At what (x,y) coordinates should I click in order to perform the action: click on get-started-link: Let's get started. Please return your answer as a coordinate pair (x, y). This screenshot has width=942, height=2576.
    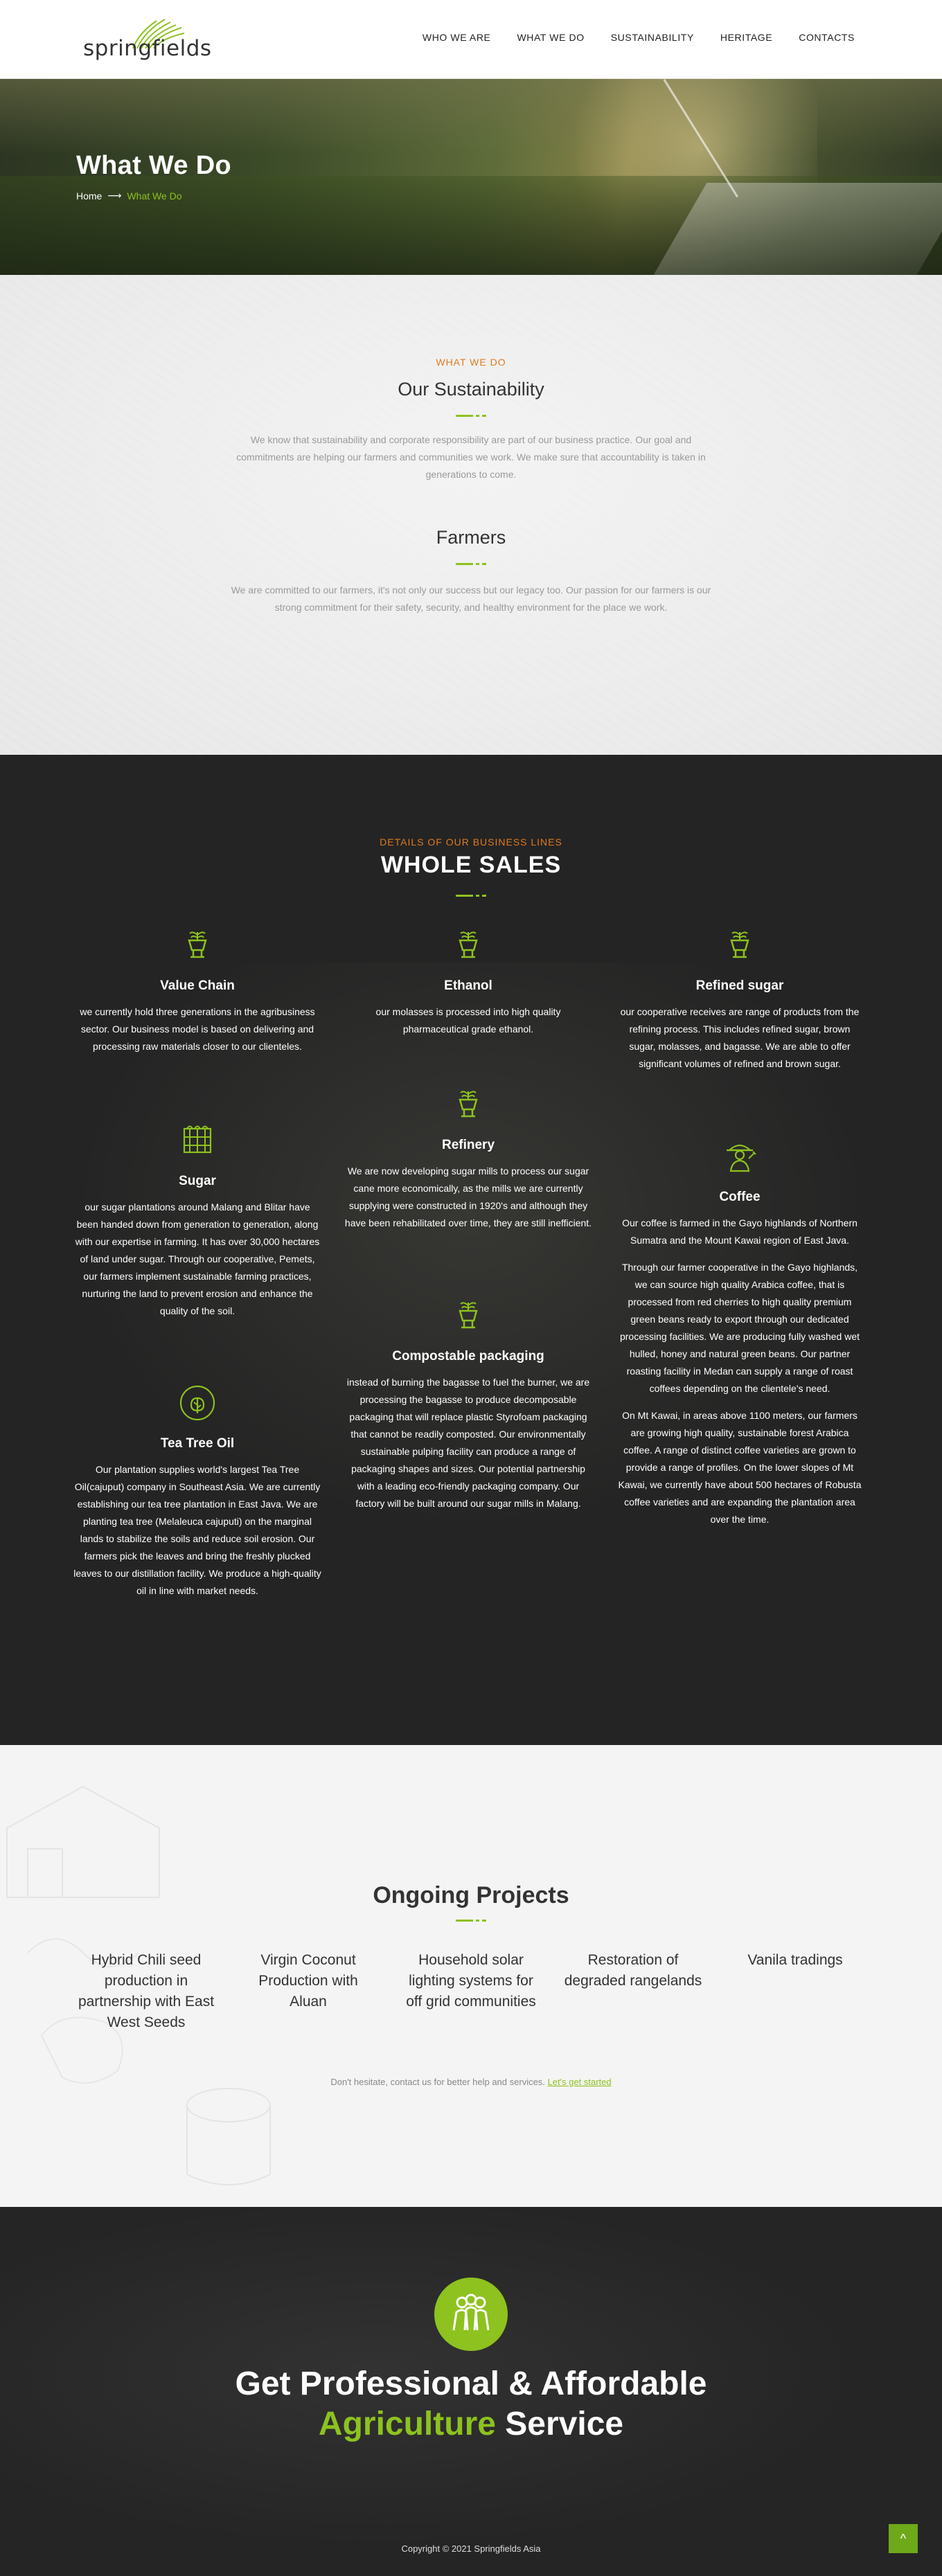
    Looking at the image, I should click on (580, 2082).